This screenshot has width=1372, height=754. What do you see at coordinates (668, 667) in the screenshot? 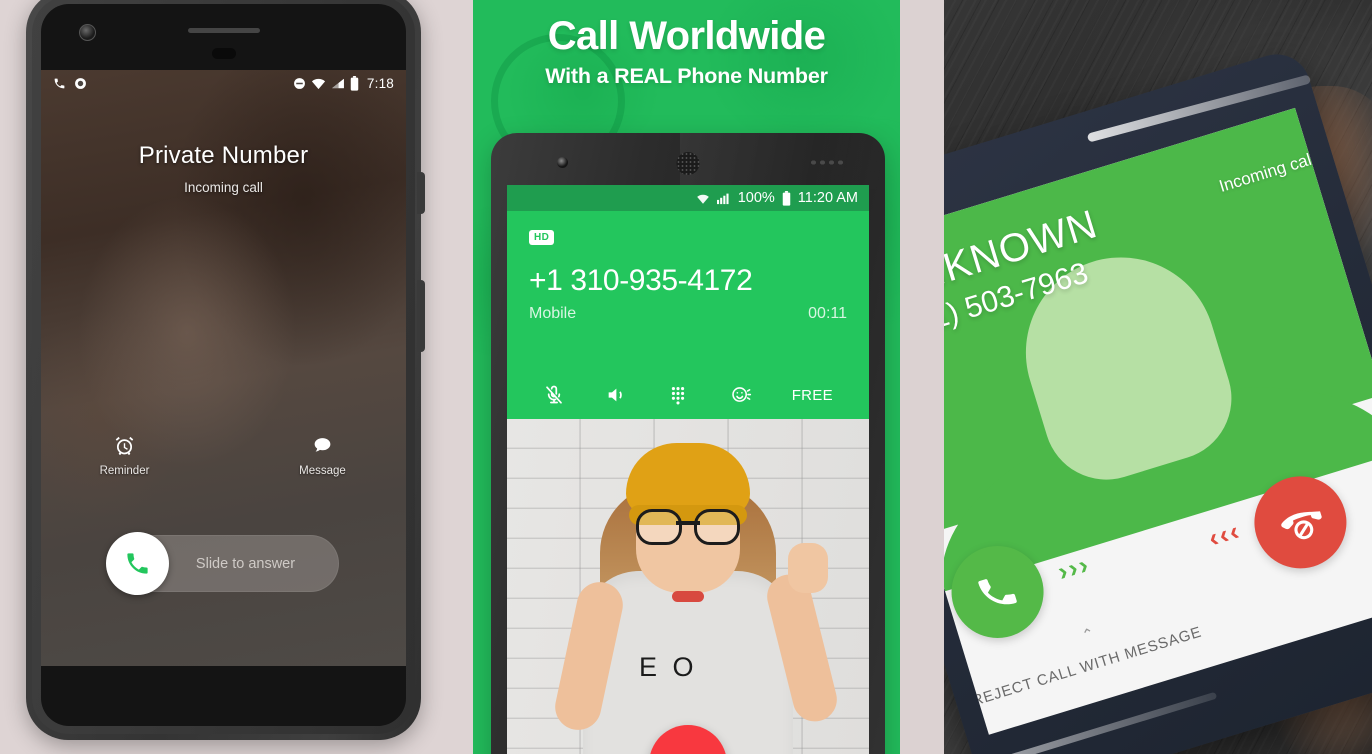
I see `shirt-print: E O` at bounding box center [668, 667].